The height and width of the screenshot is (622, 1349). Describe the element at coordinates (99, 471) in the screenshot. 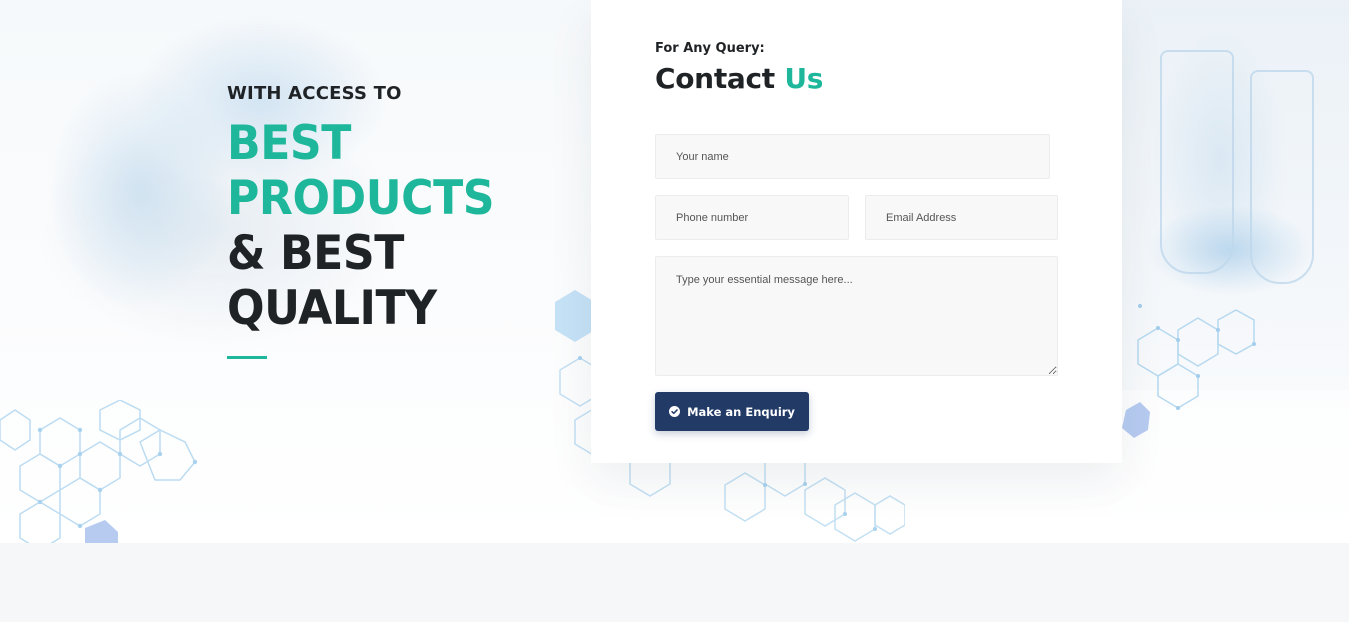

I see `molecule-pattern-left` at that location.